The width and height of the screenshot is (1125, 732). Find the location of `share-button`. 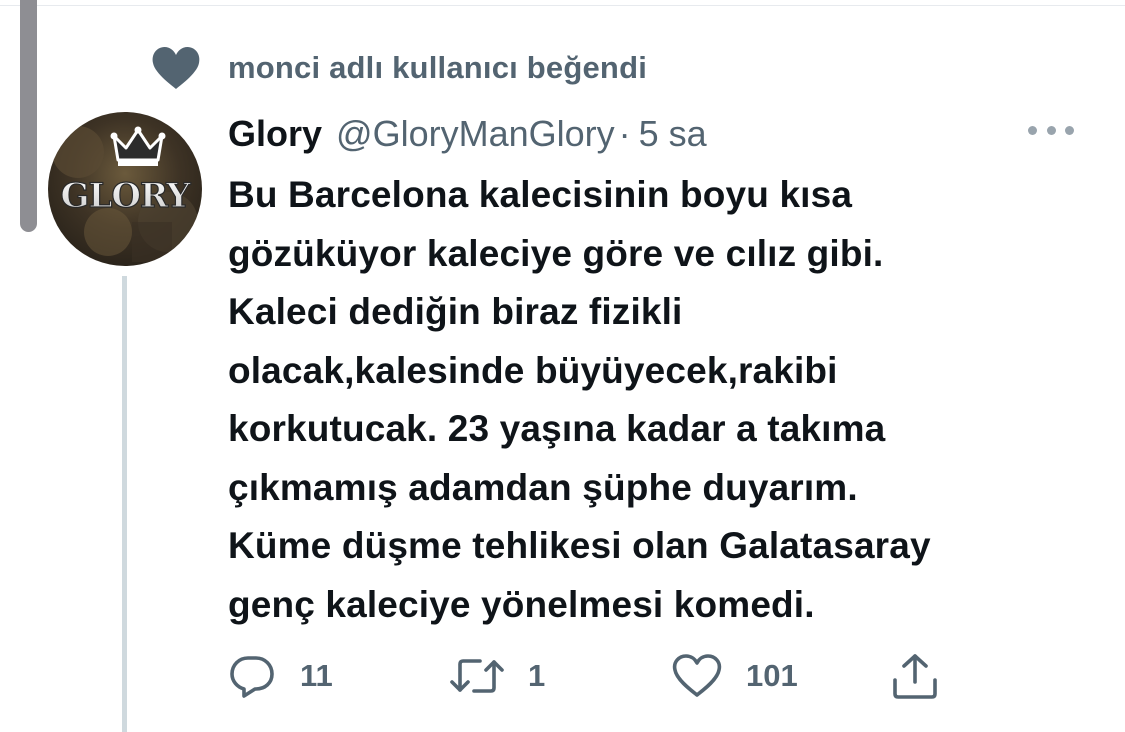

share-button is located at coordinates (915, 676).